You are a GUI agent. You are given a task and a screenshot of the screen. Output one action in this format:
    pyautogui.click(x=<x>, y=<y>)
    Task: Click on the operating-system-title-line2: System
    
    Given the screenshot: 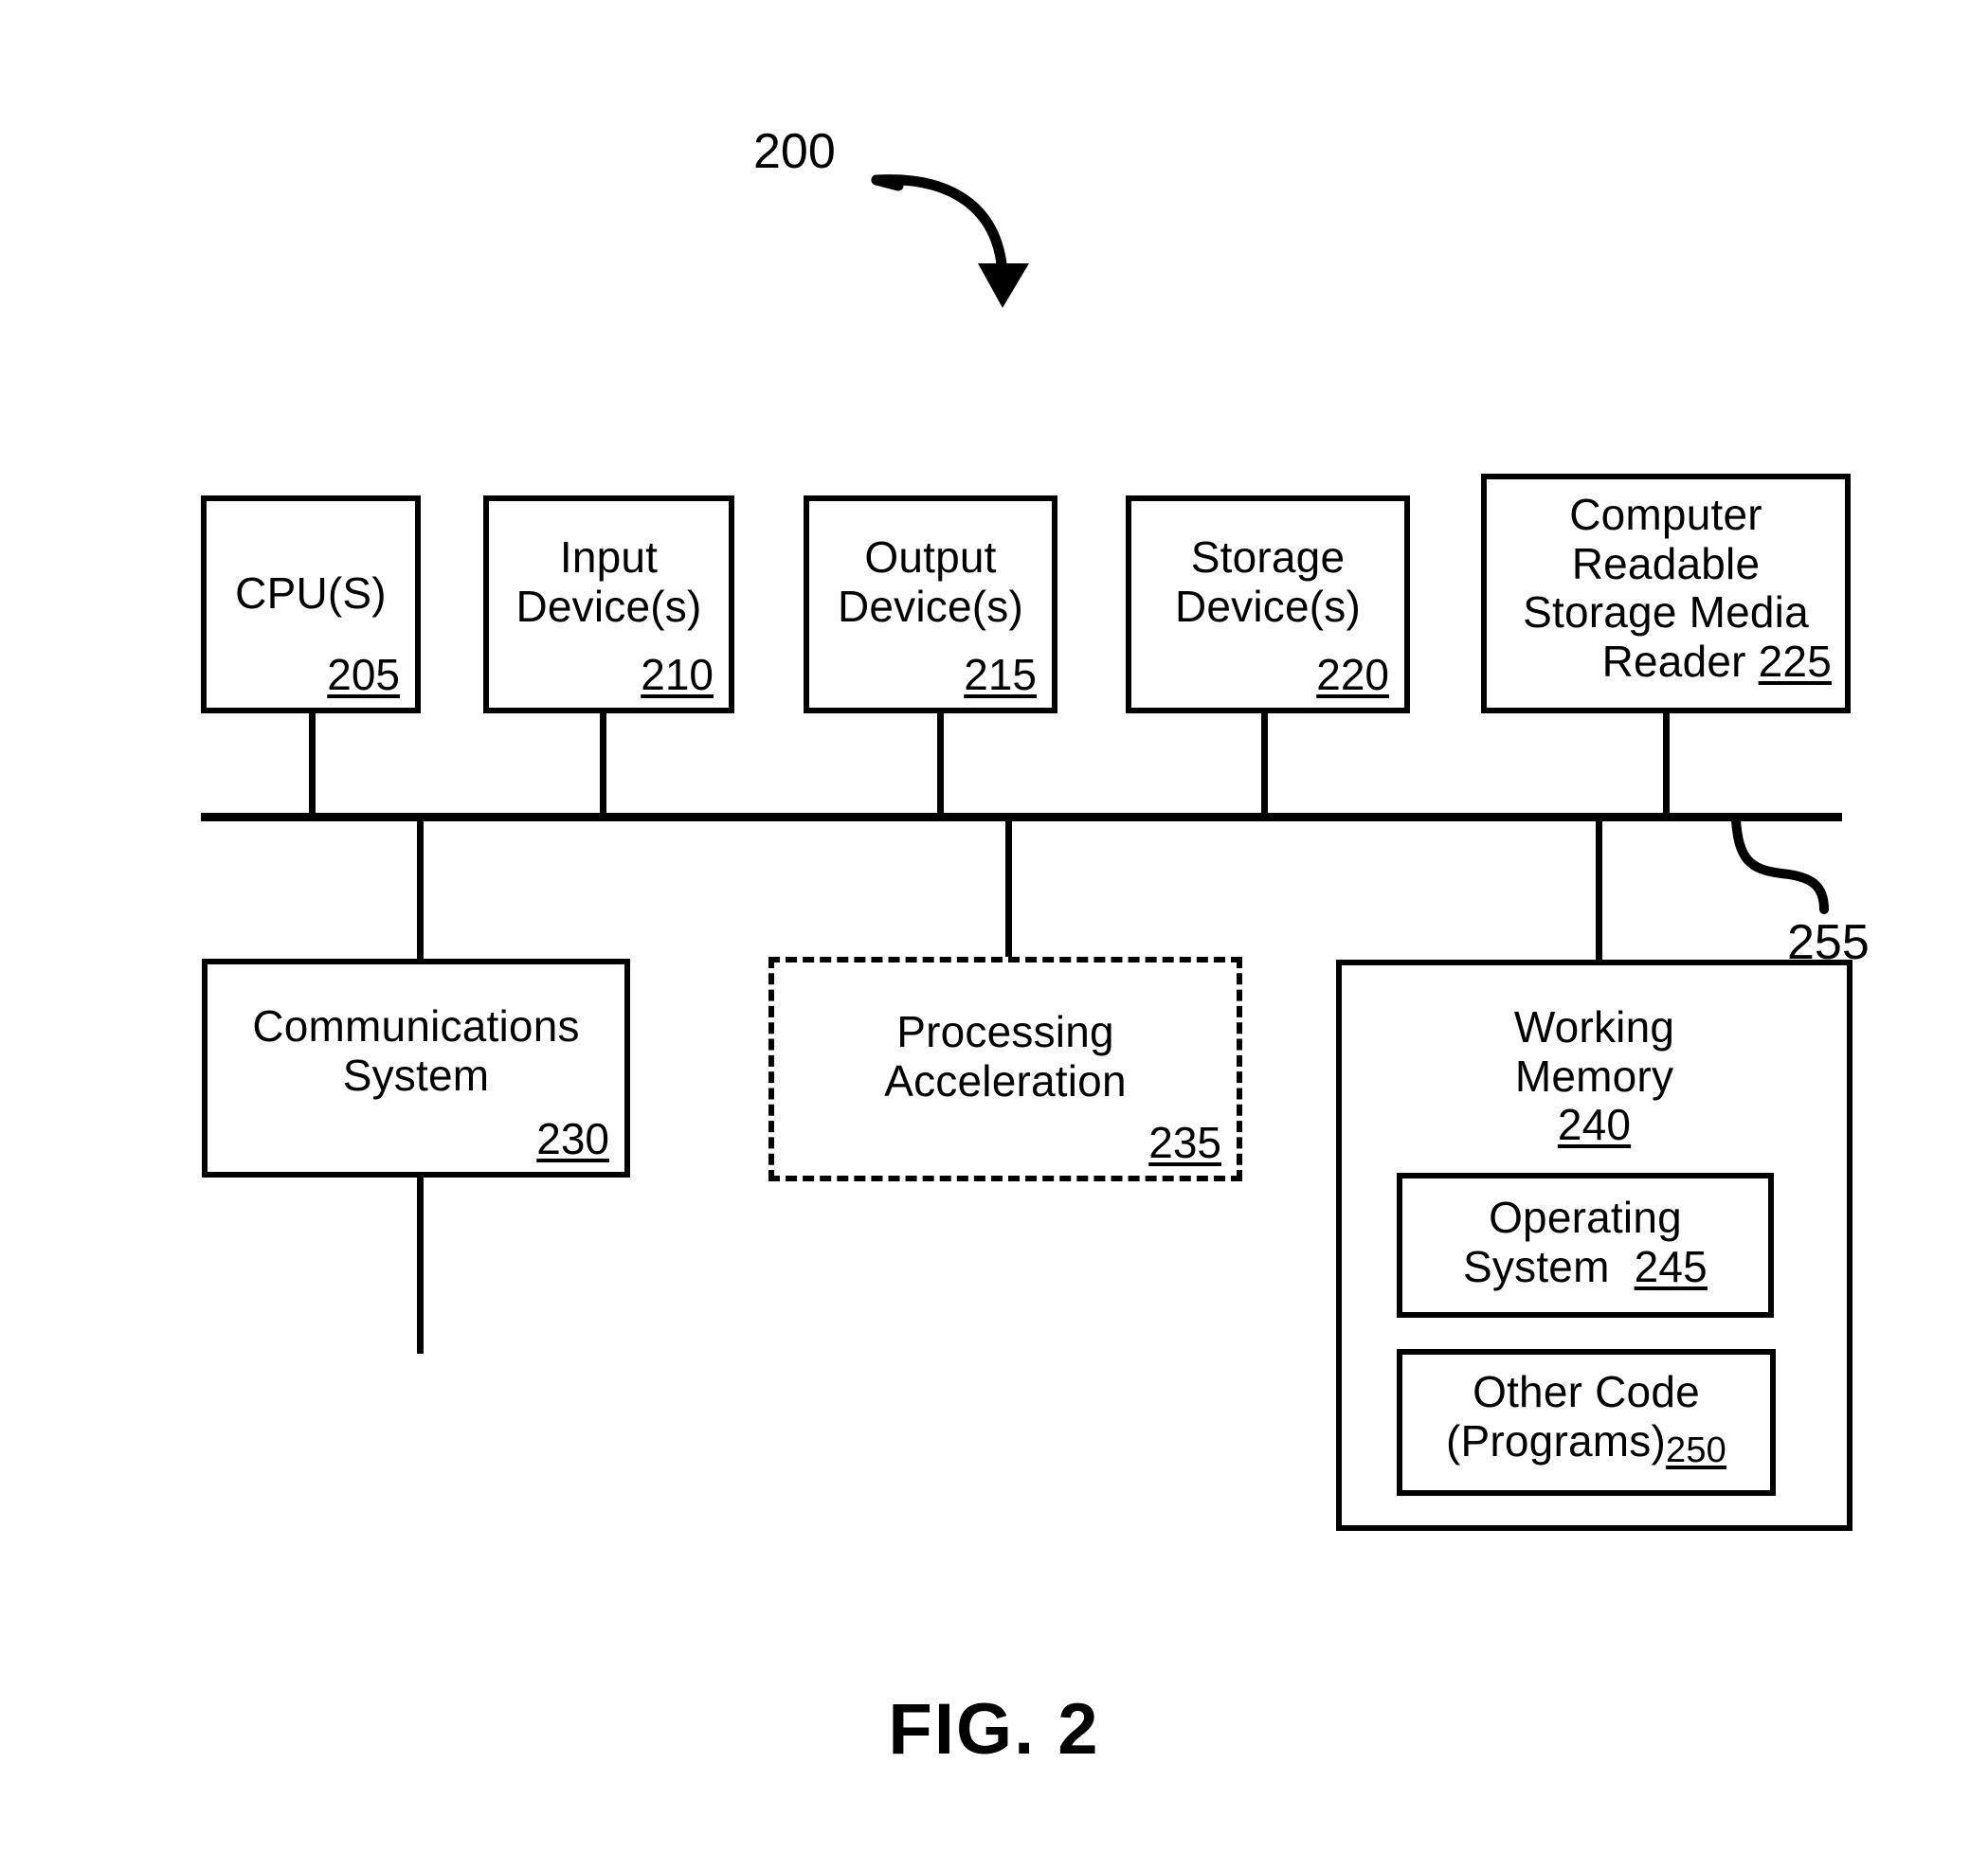 What is the action you would take?
    pyautogui.click(x=1537, y=1266)
    